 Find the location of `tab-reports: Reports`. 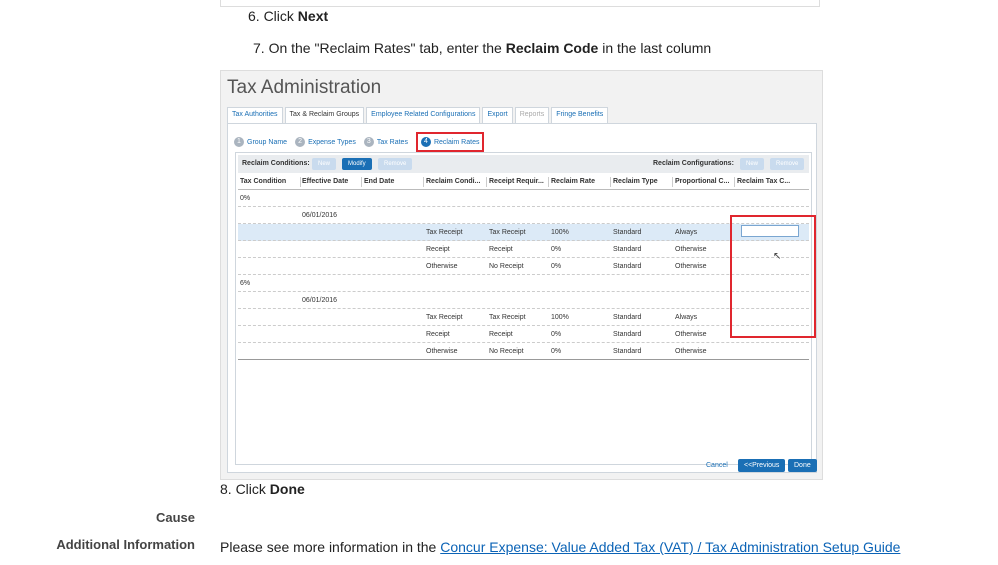

tab-reports: Reports is located at coordinates (532, 115).